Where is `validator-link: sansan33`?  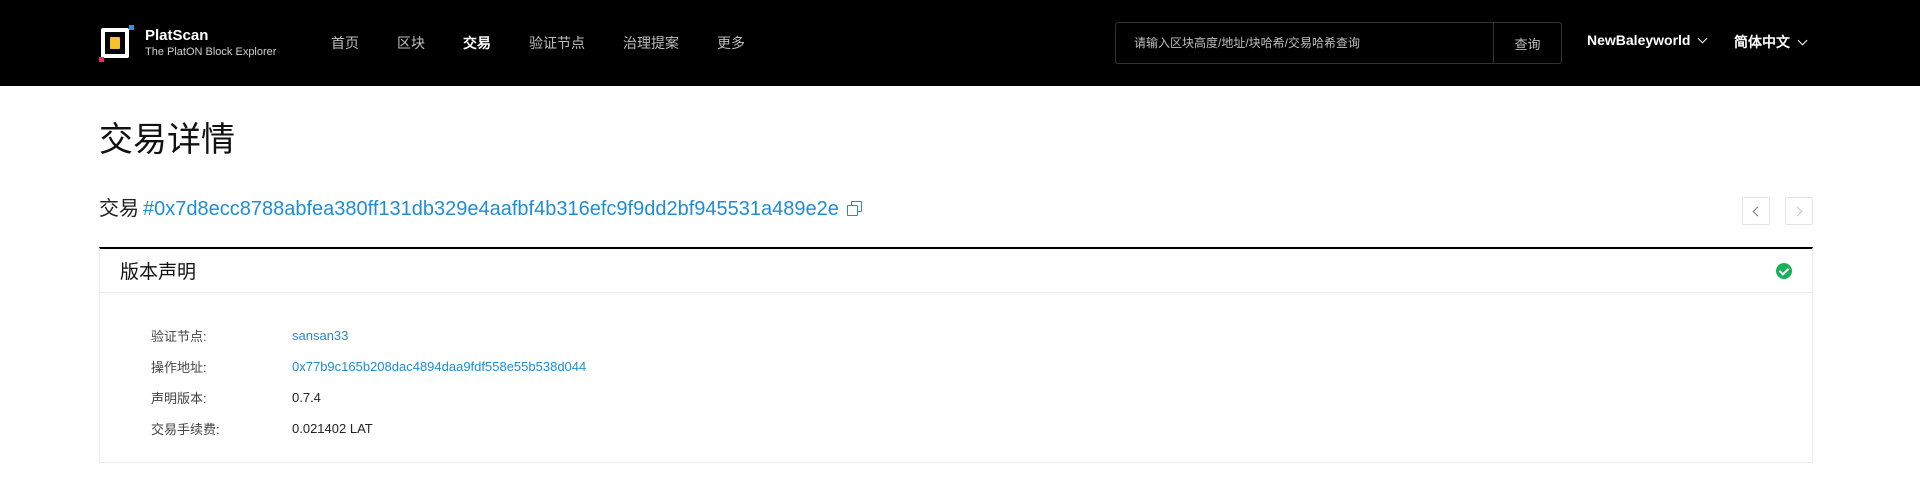 validator-link: sansan33 is located at coordinates (320, 335).